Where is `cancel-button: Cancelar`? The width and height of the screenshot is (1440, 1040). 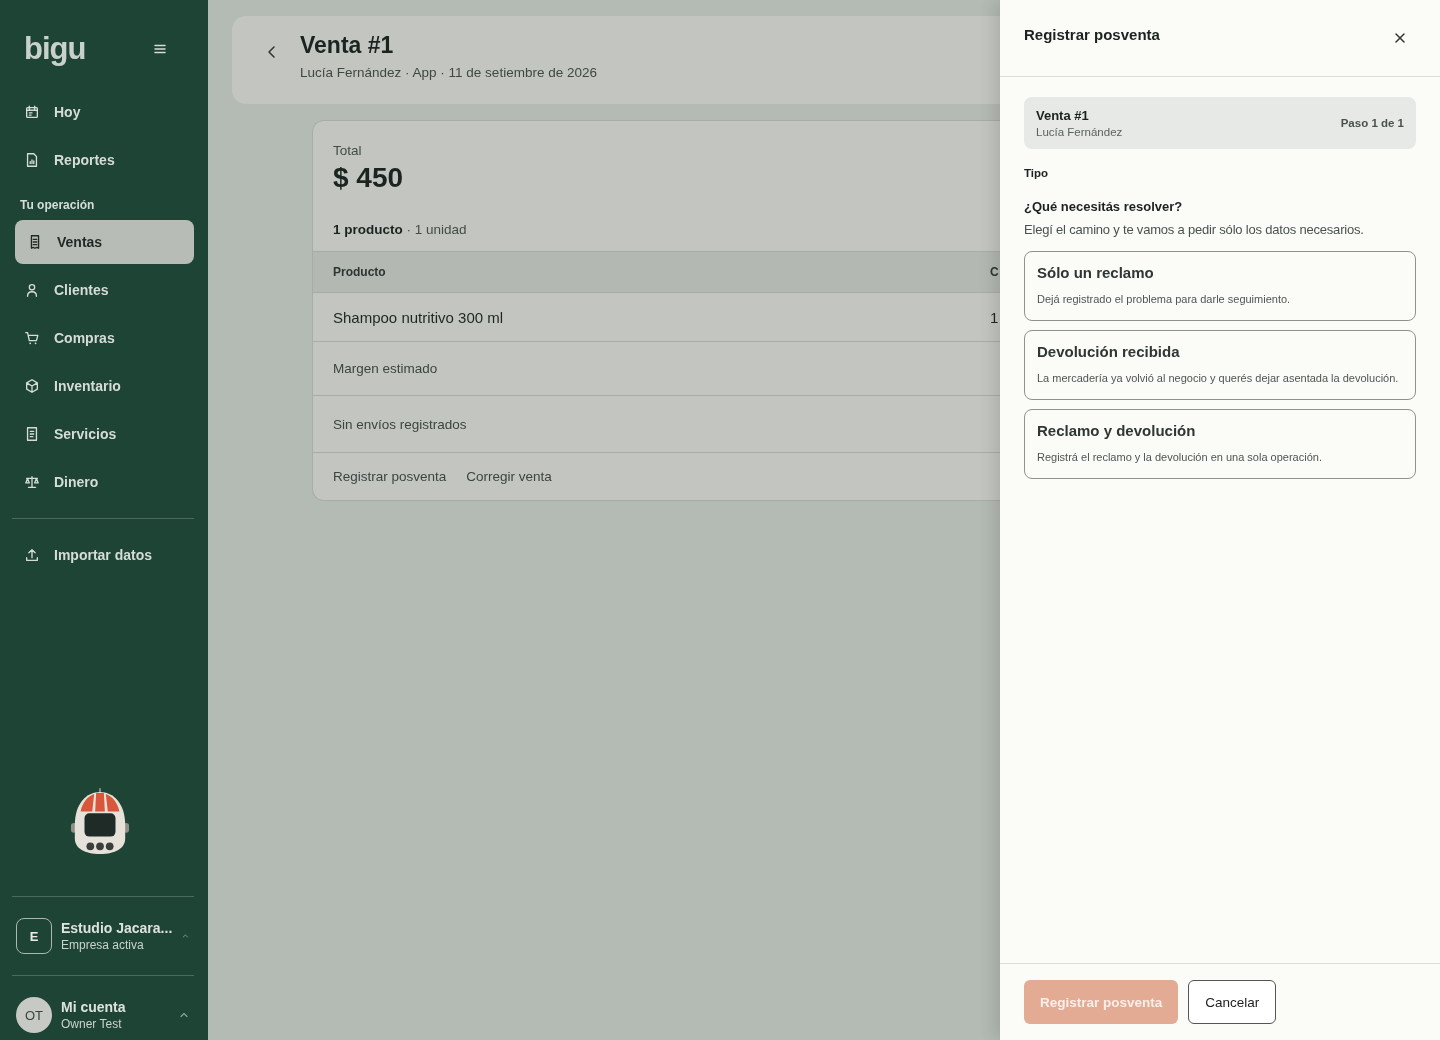
cancel-button: Cancelar is located at coordinates (1232, 1002).